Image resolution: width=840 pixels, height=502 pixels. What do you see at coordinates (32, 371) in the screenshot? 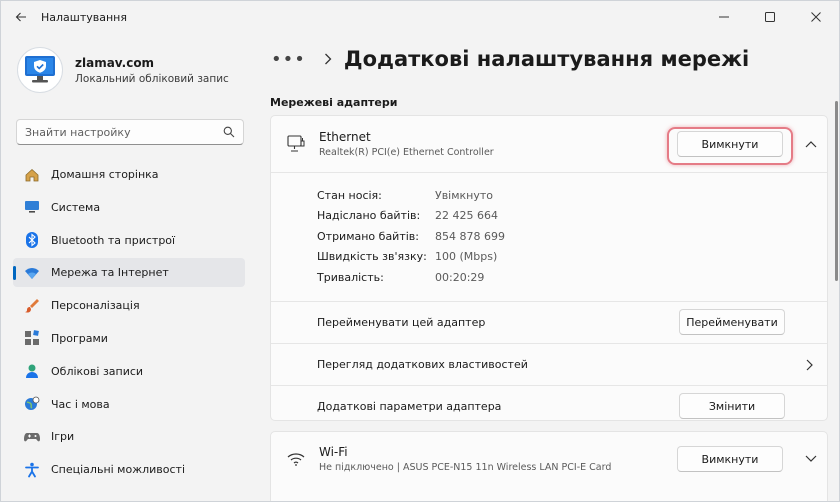
I see `accounts-icon` at bounding box center [32, 371].